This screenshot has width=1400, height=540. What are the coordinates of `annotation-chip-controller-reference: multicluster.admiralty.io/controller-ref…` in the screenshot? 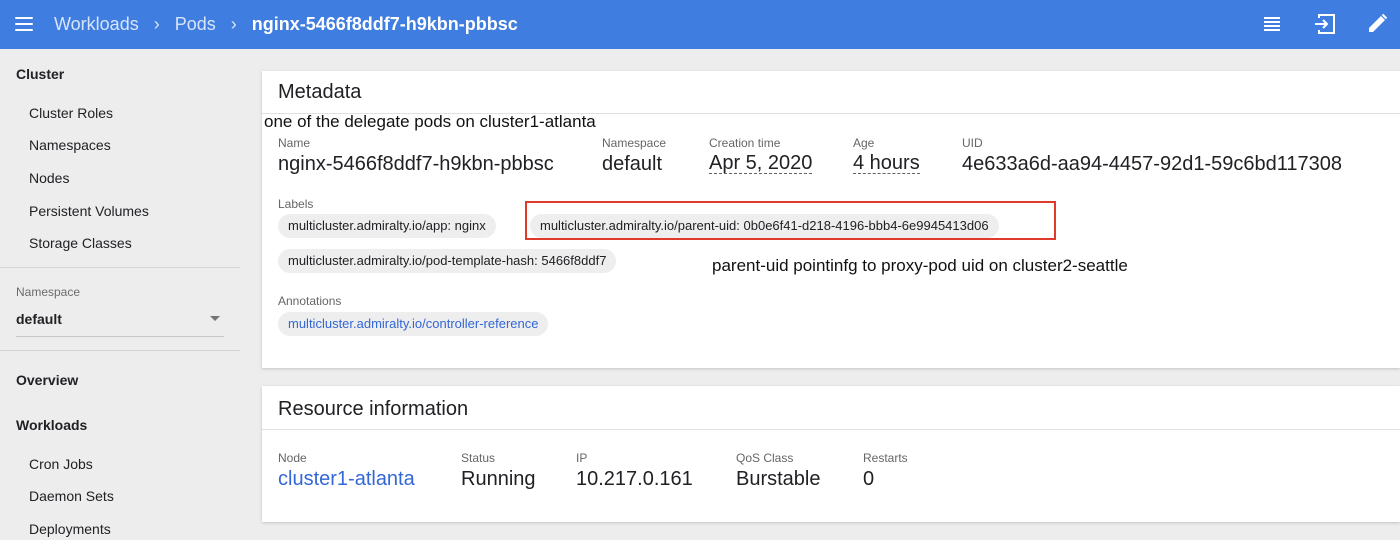 It's located at (413, 324).